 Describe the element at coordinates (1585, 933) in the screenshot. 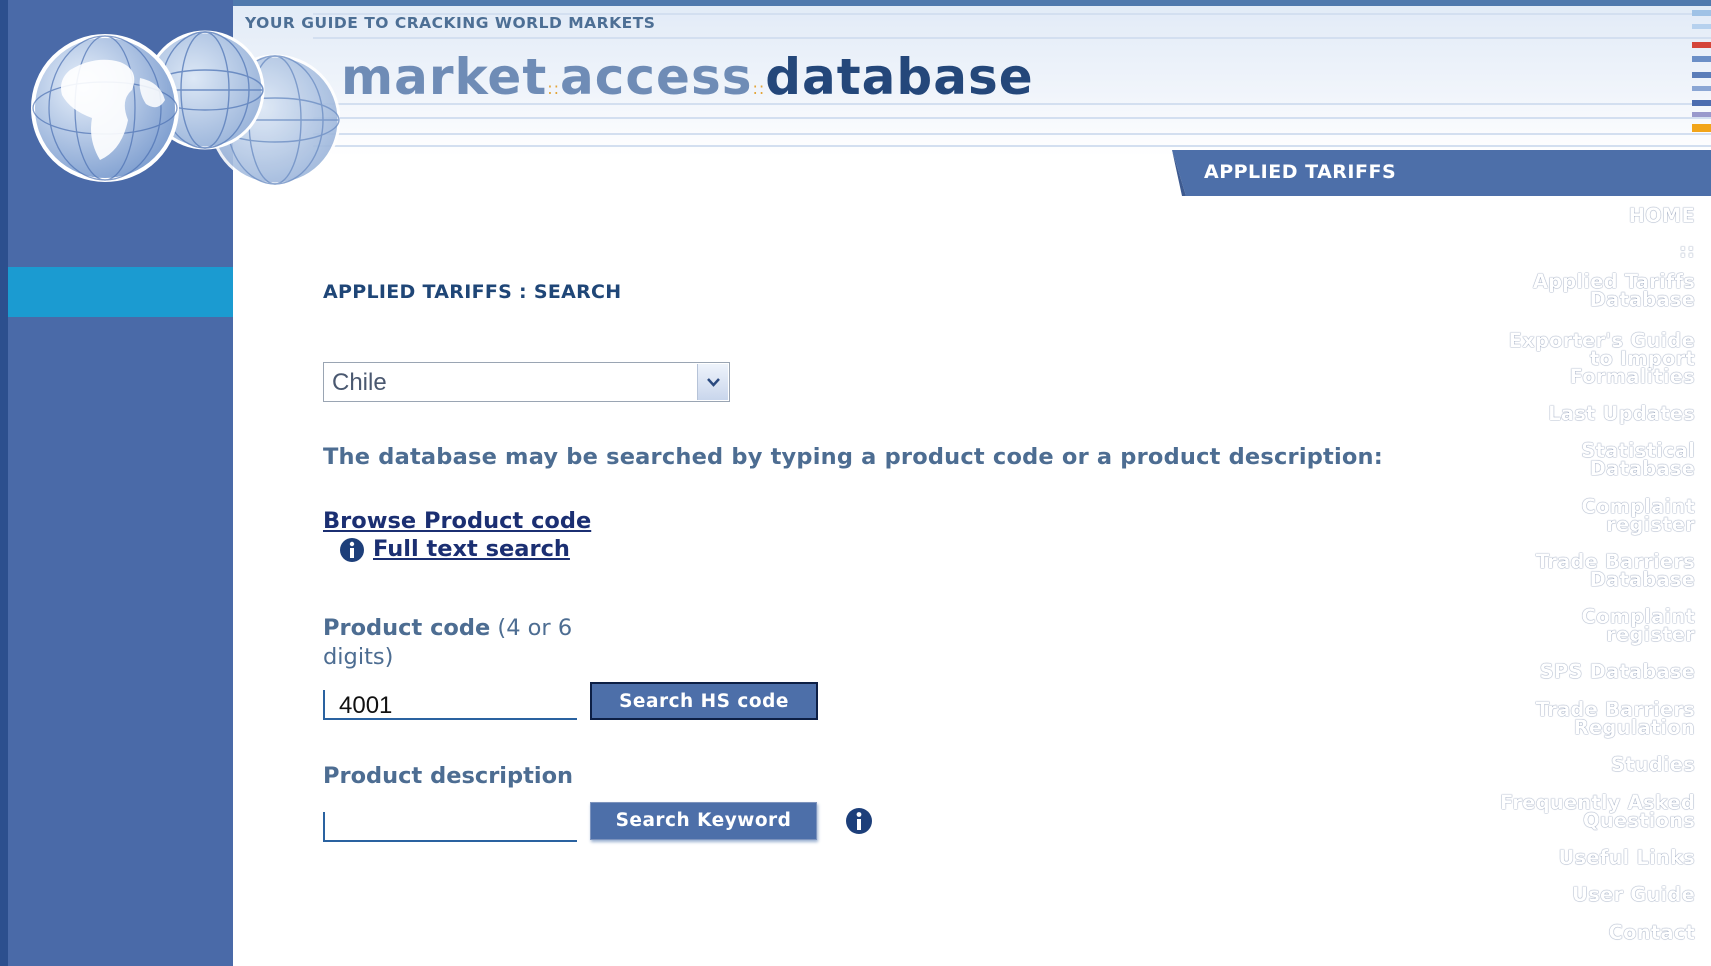

I see `sidebar-item-contact: Contact` at that location.